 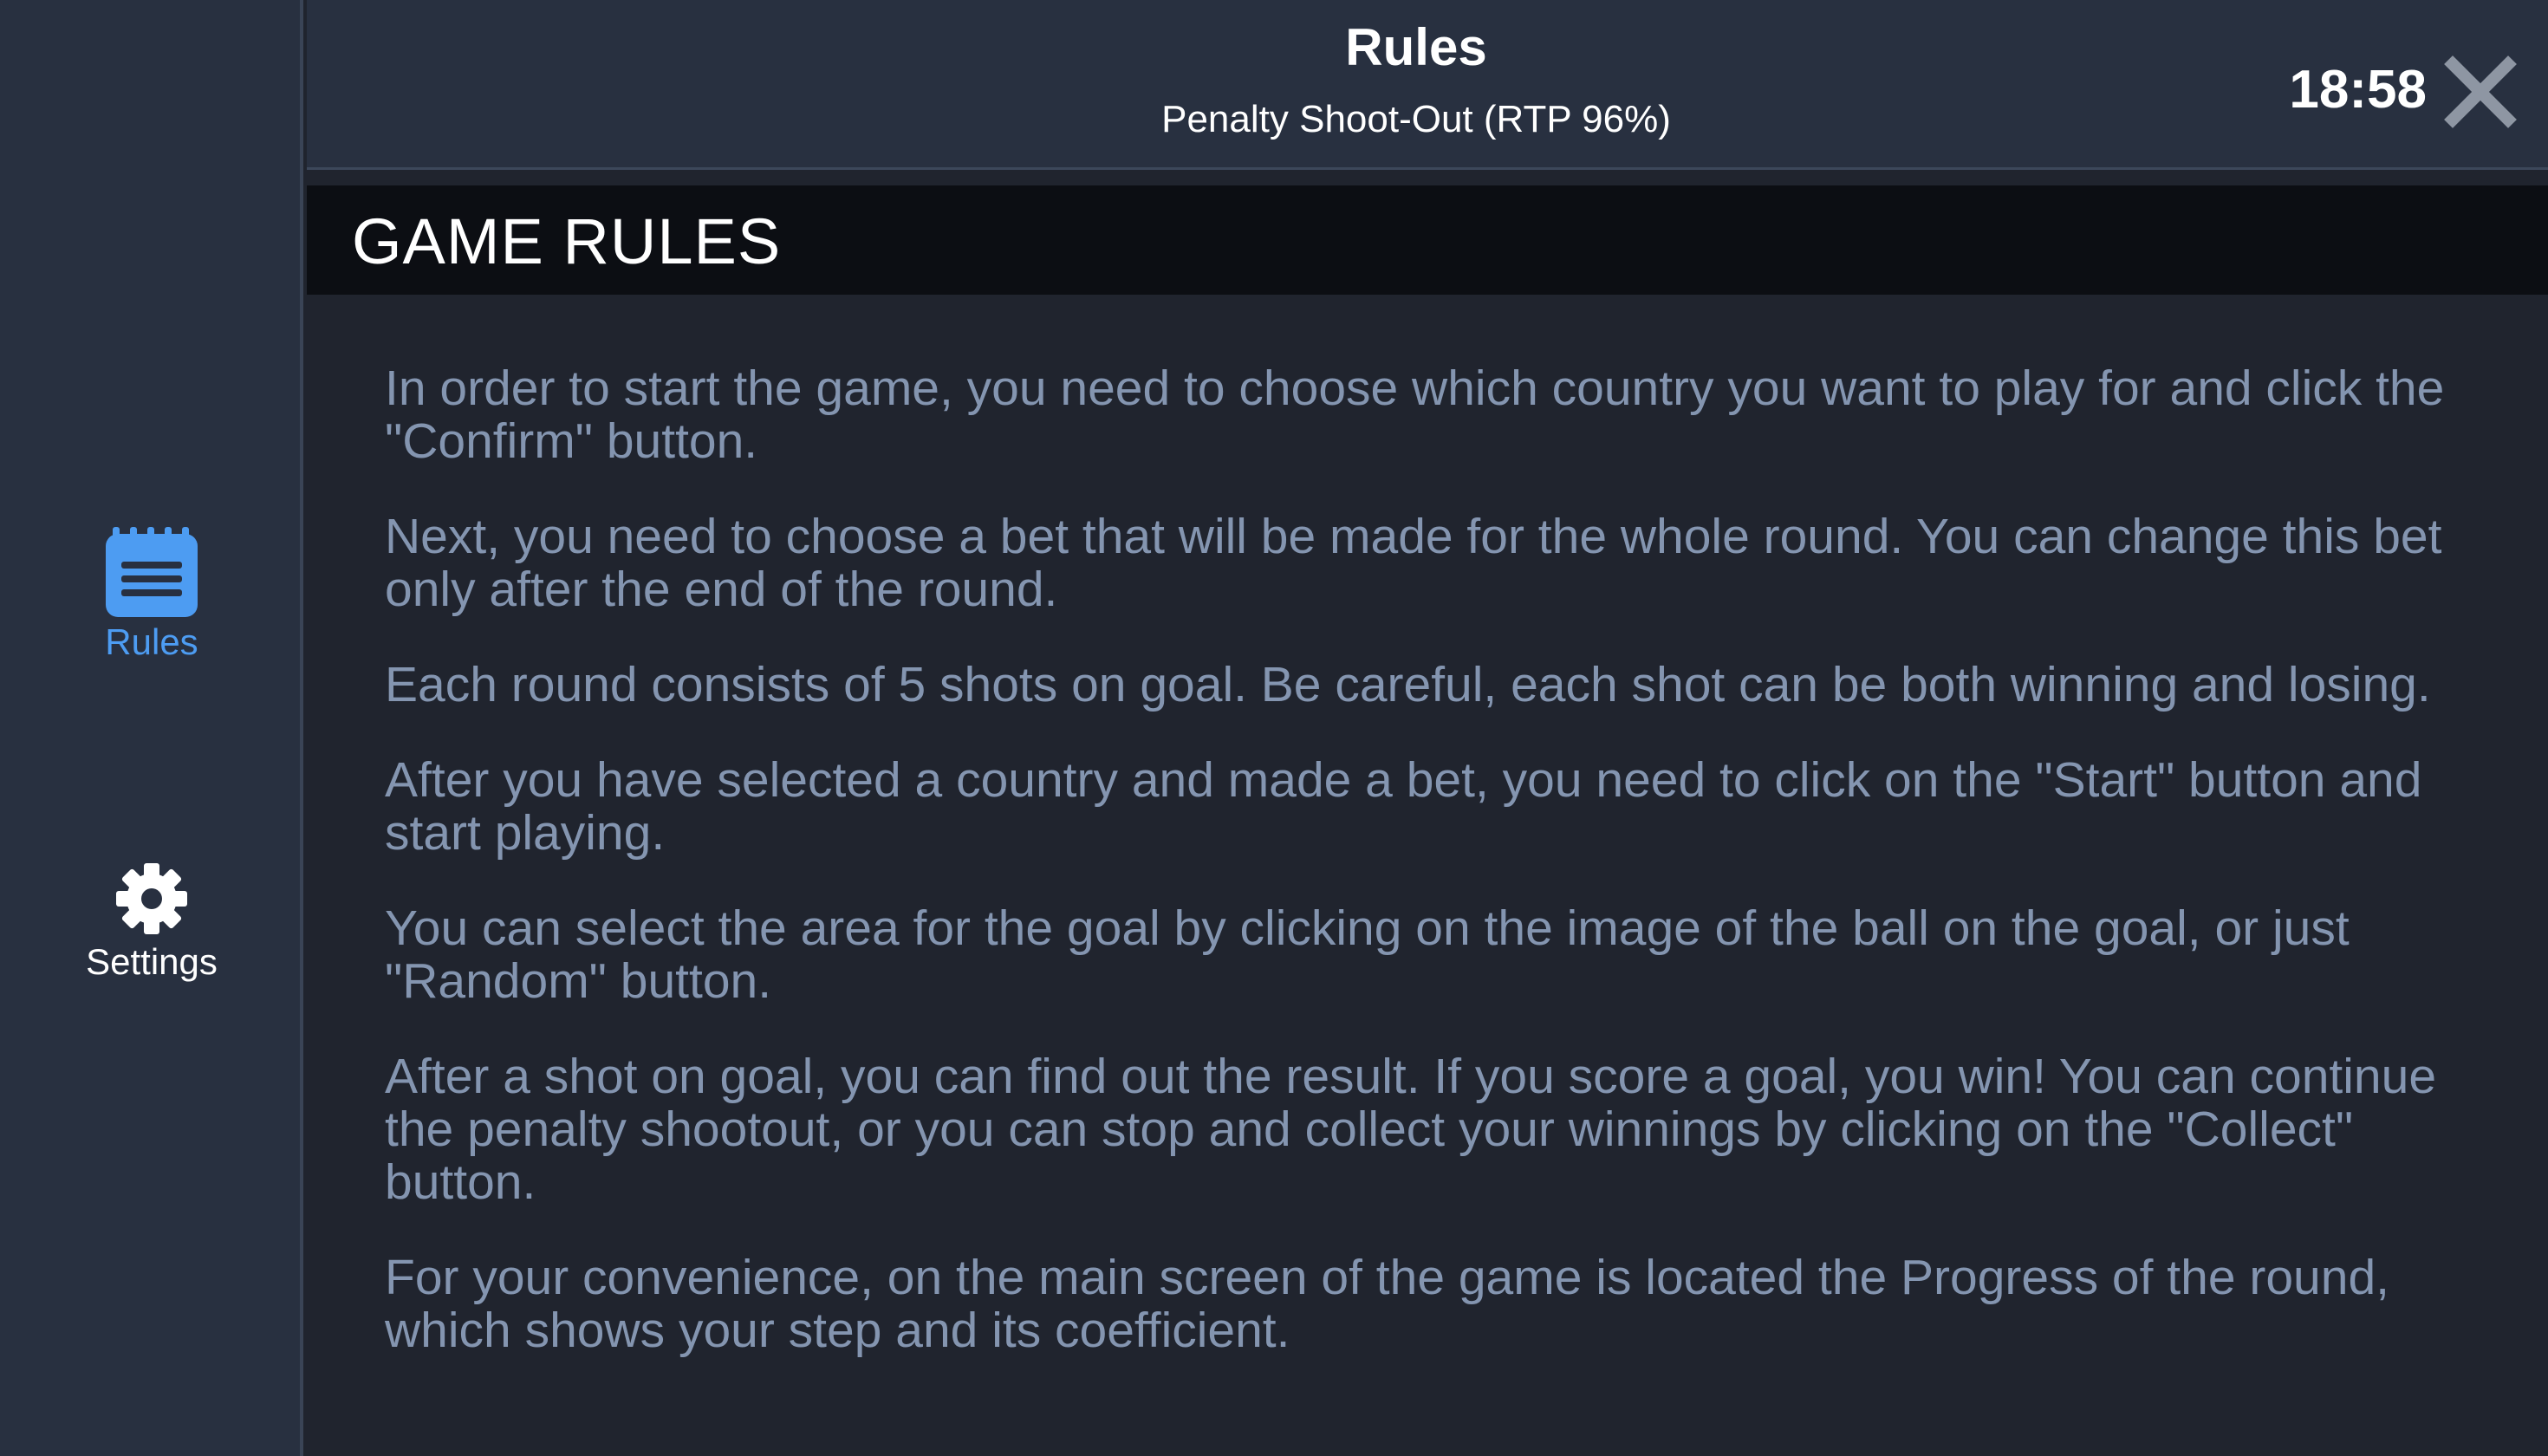 I want to click on close-button, so click(x=2480, y=91).